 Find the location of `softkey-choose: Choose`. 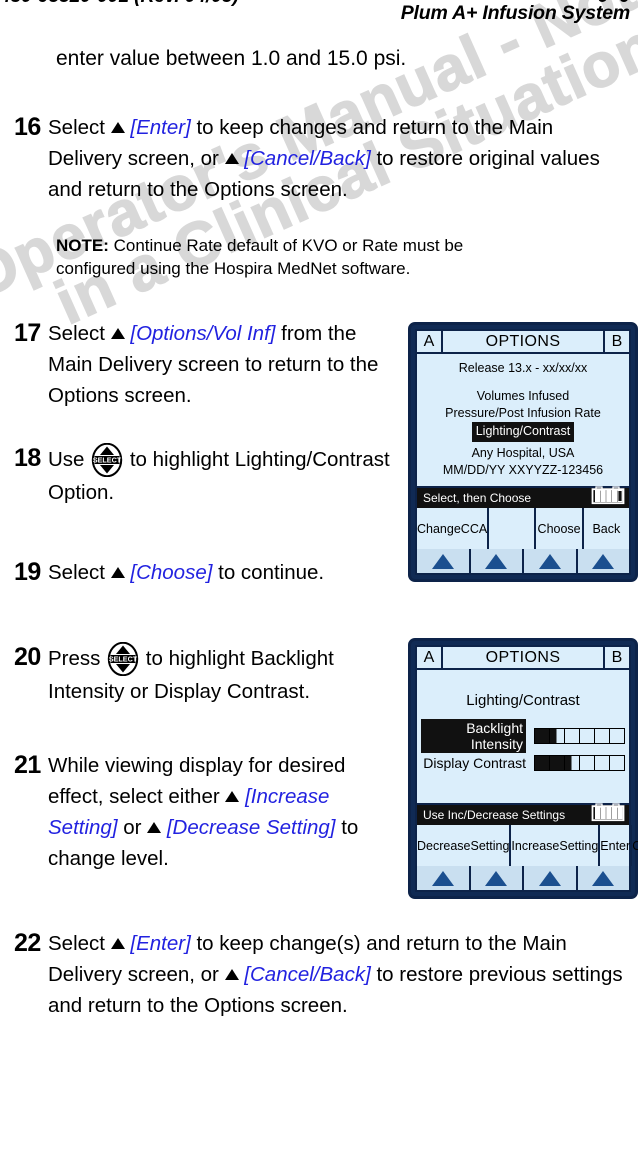

softkey-choose: Choose is located at coordinates (560, 528).